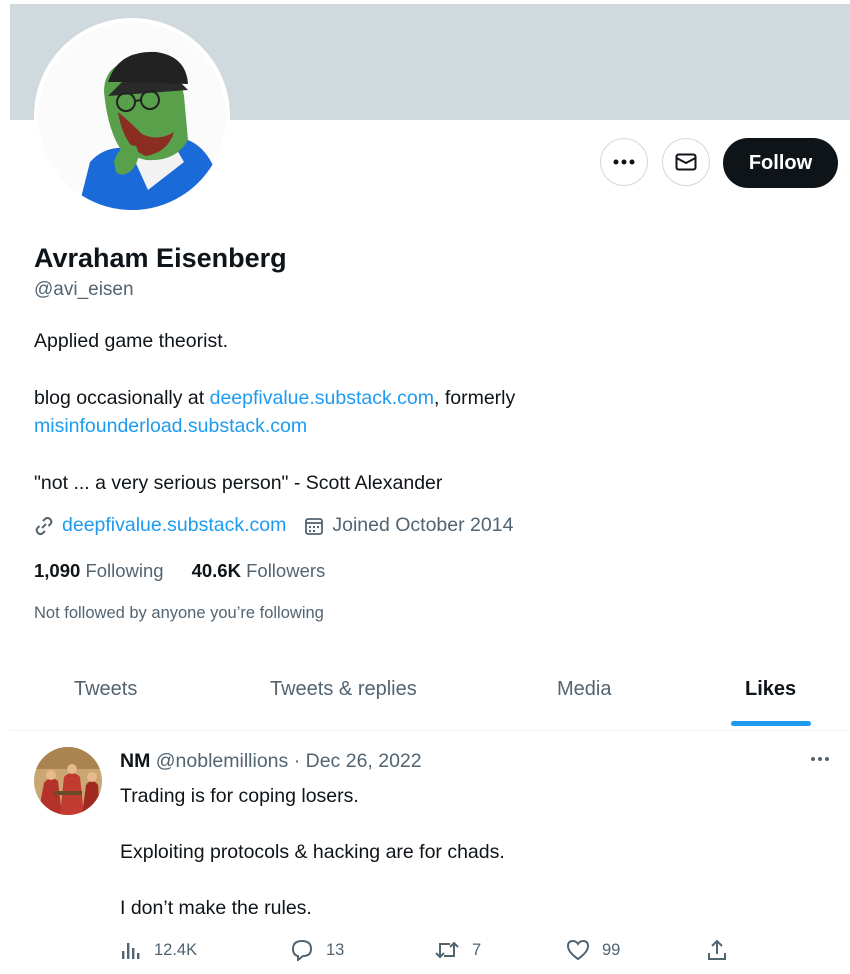 The height and width of the screenshot is (974, 850). What do you see at coordinates (170, 426) in the screenshot?
I see `bio-link-misinfounderload: misinfounderload.substack.com` at bounding box center [170, 426].